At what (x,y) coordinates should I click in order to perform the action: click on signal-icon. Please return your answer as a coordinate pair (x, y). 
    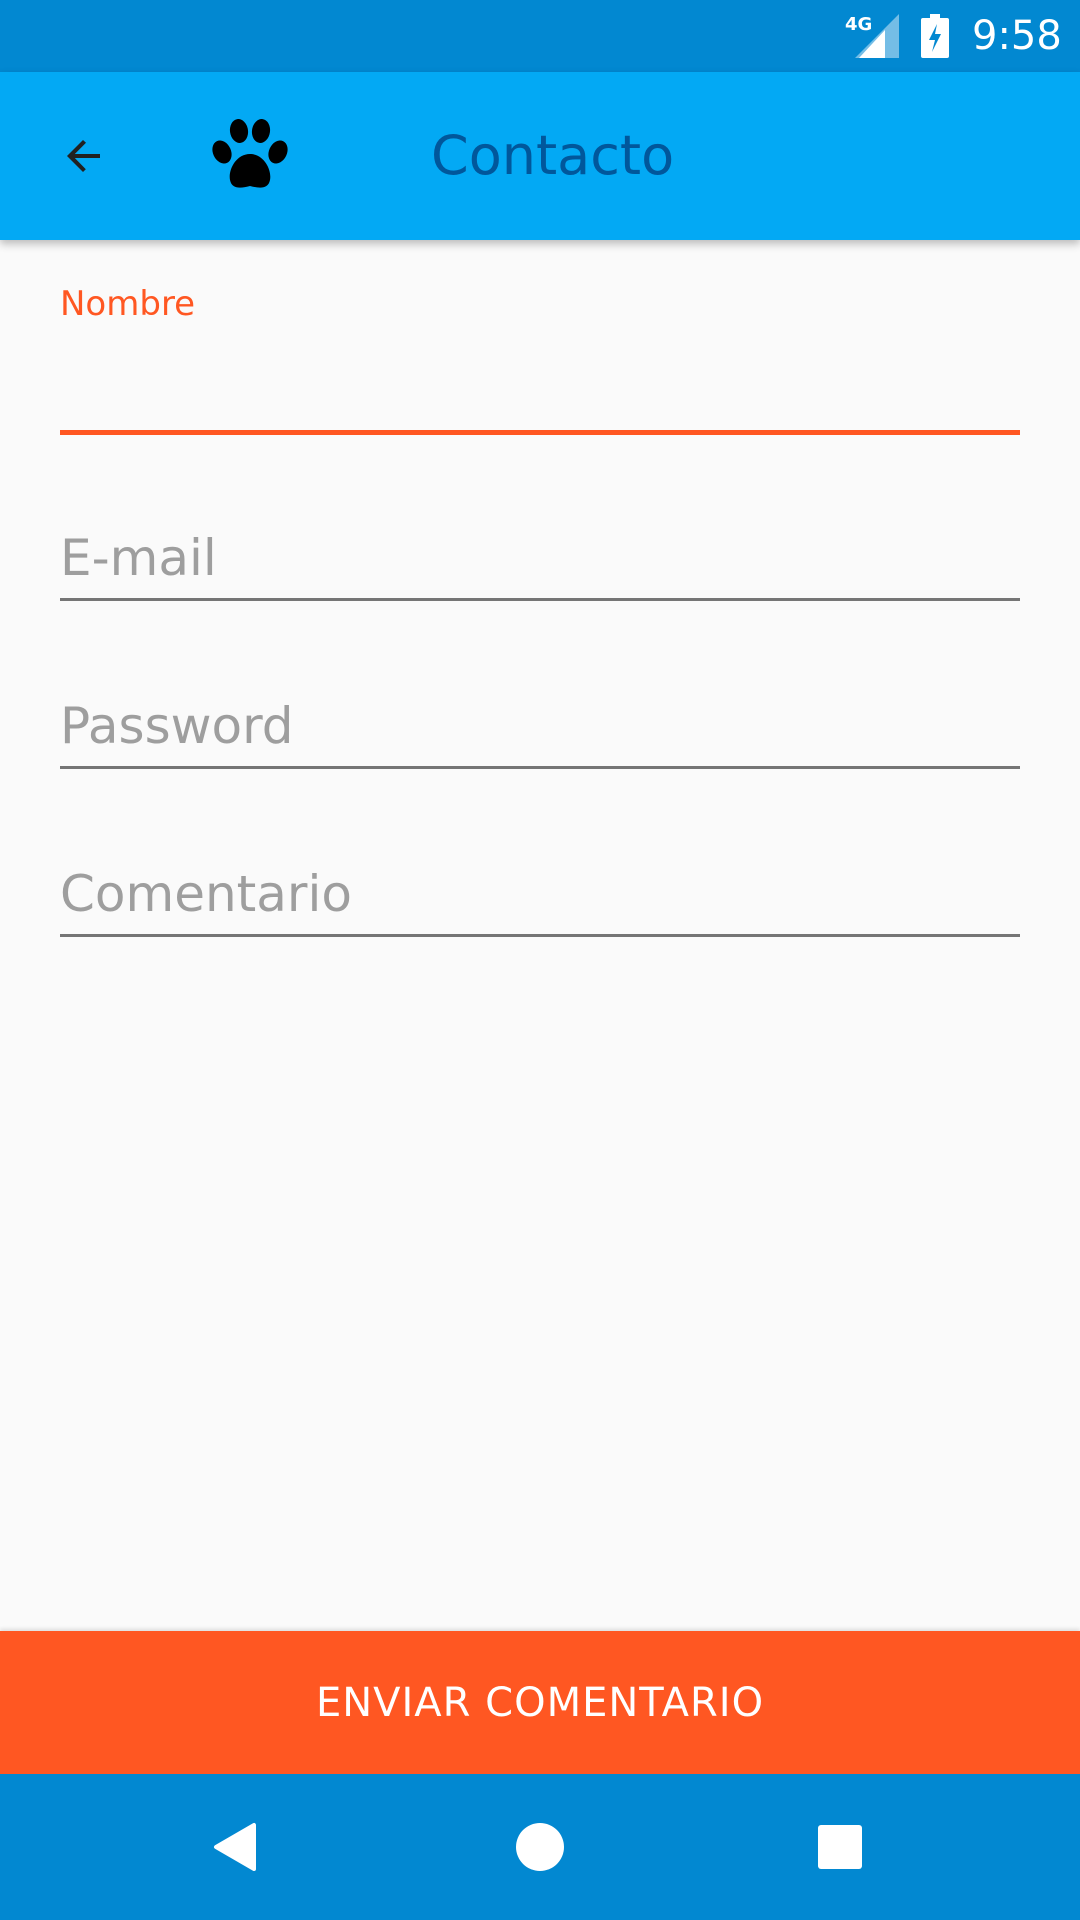
    Looking at the image, I should click on (877, 36).